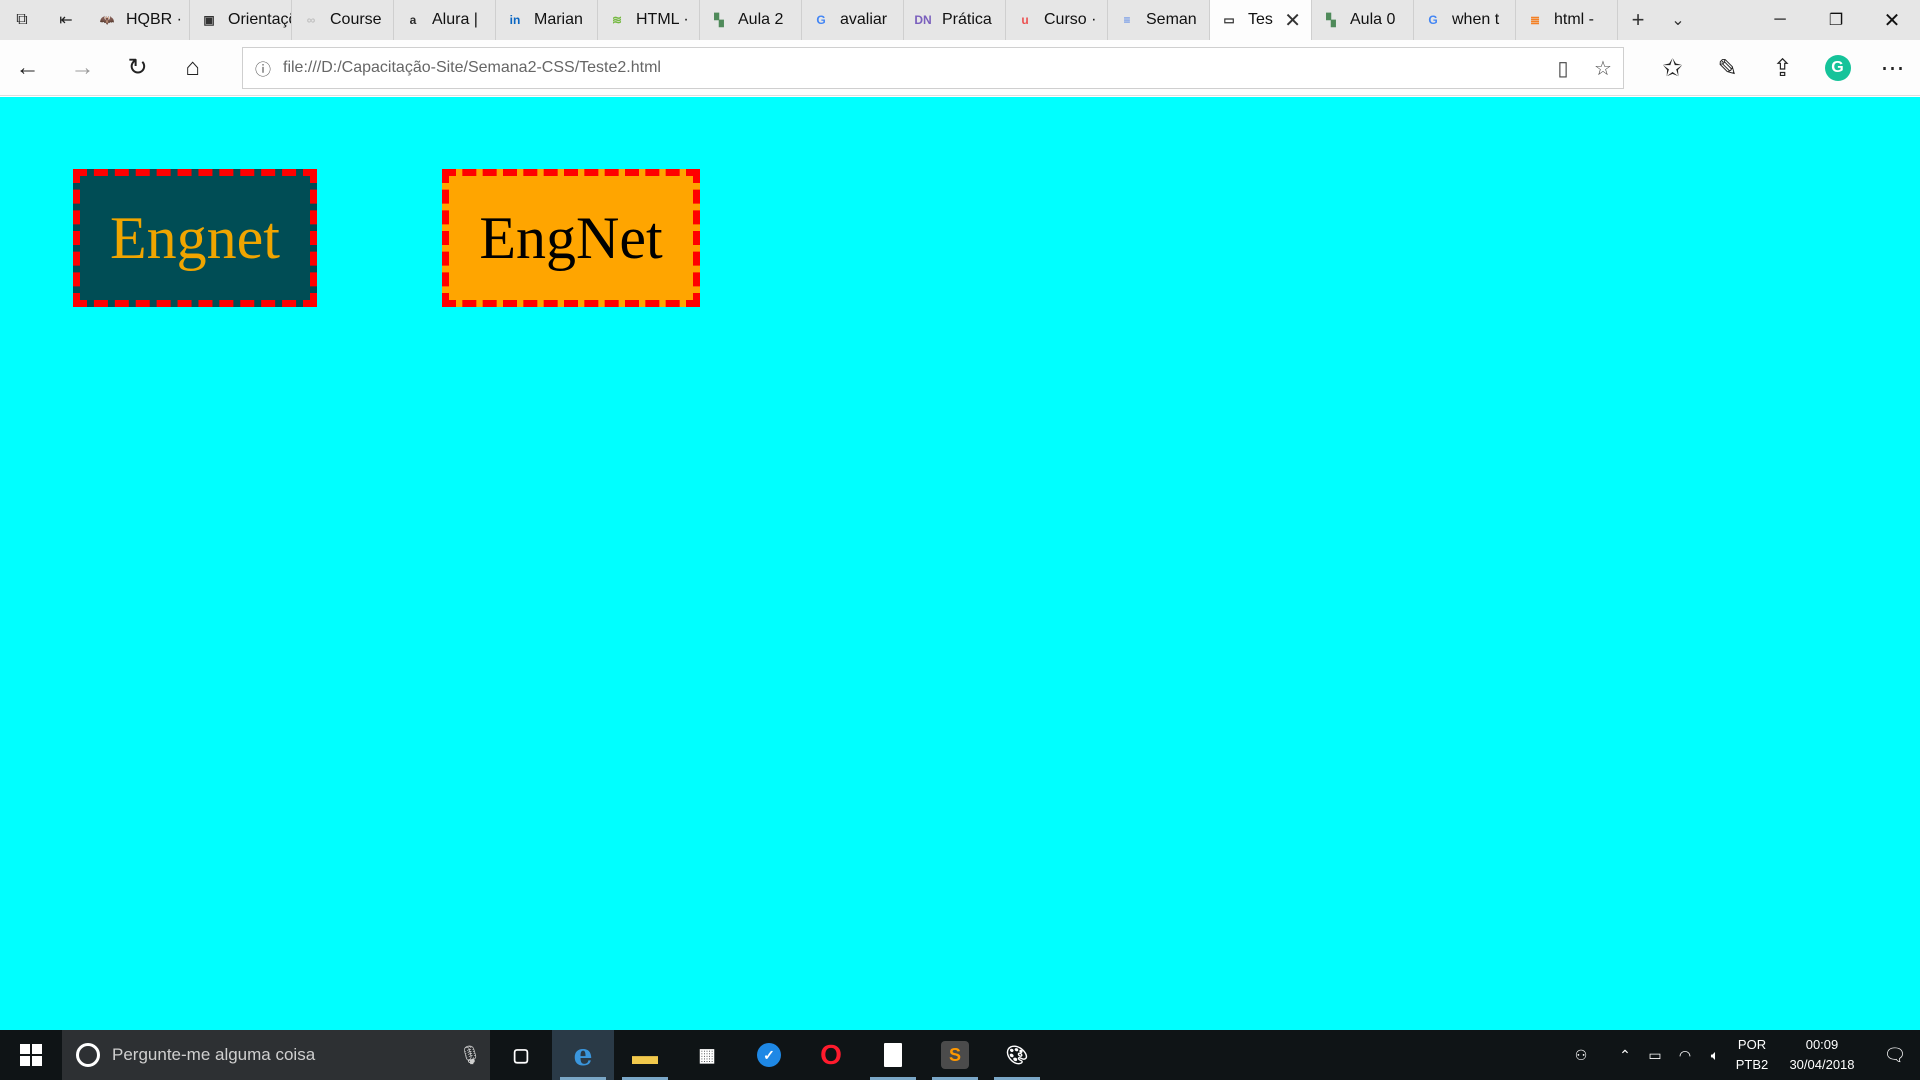  I want to click on tab-label: Alura |, so click(455, 19).